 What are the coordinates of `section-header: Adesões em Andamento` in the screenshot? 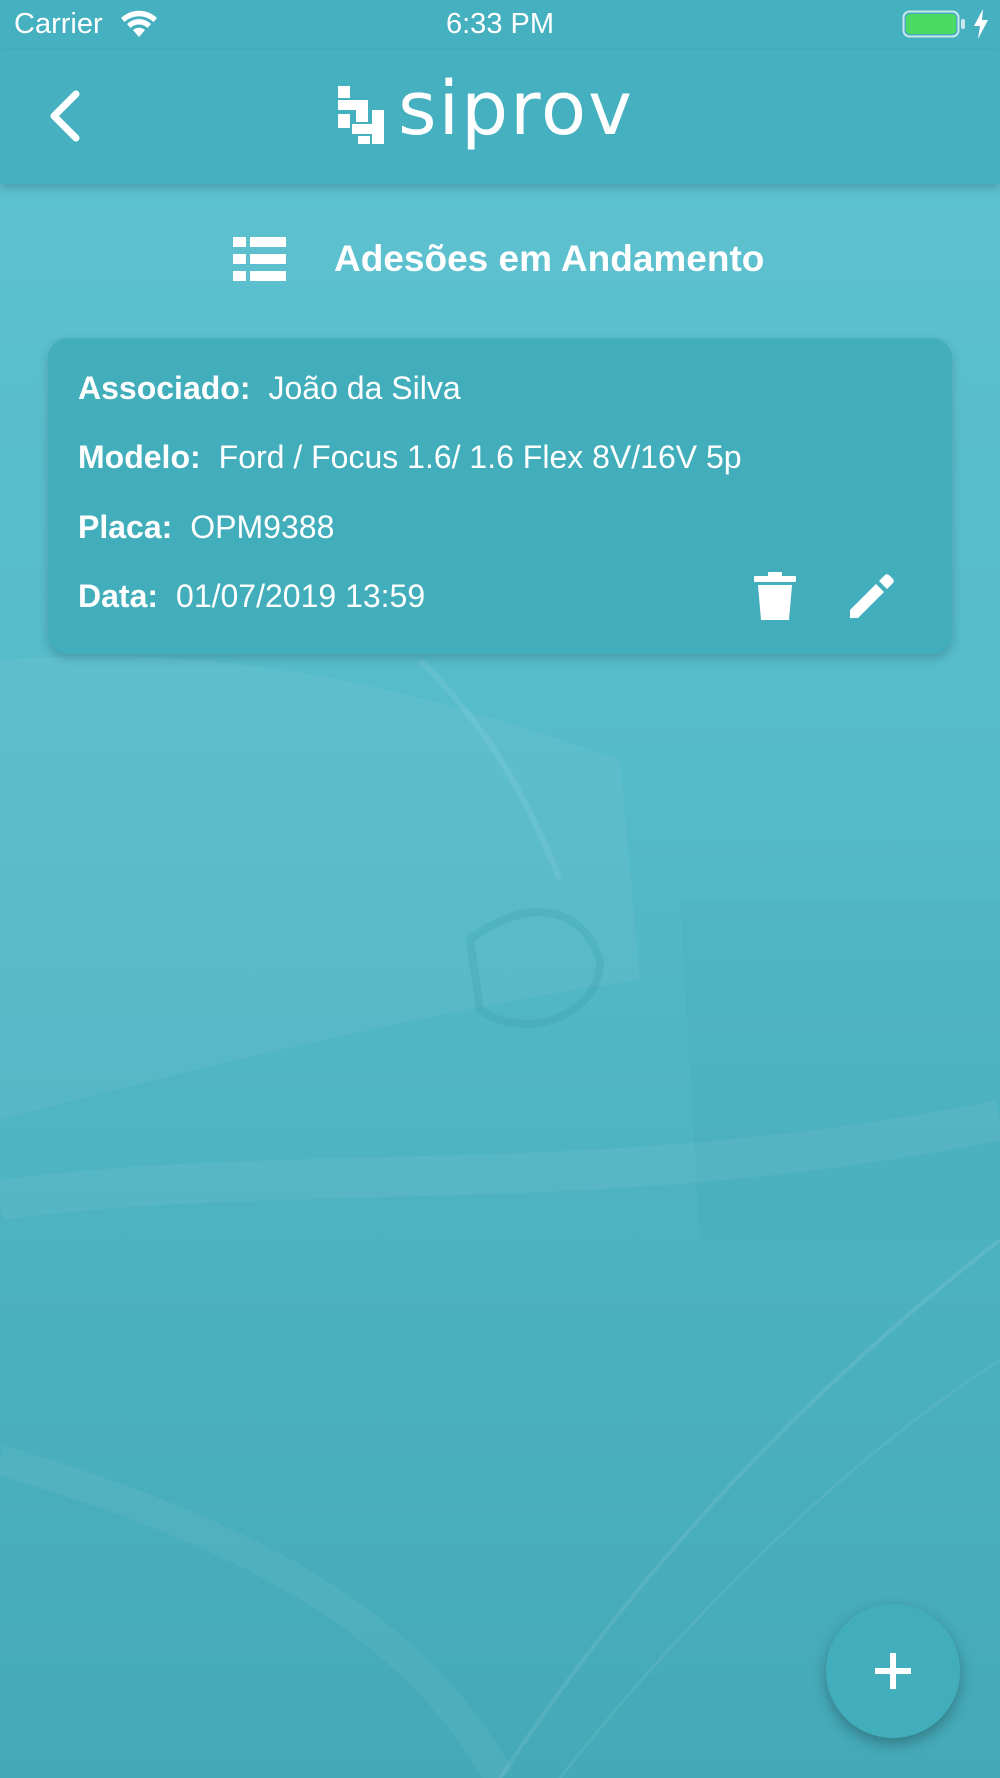 It's located at (500, 259).